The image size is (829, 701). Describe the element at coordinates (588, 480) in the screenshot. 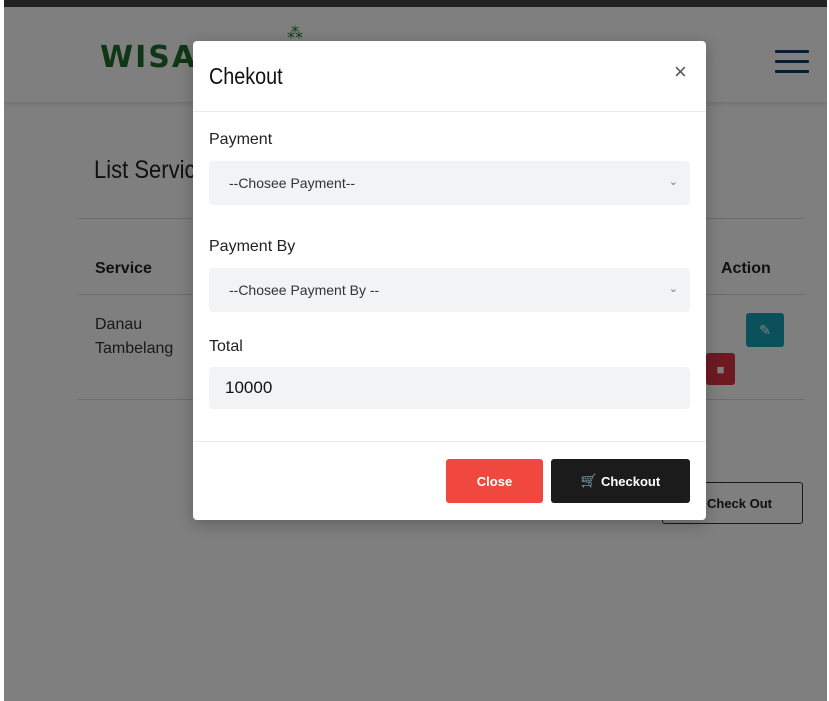

I see `cart-icon: 🛒` at that location.